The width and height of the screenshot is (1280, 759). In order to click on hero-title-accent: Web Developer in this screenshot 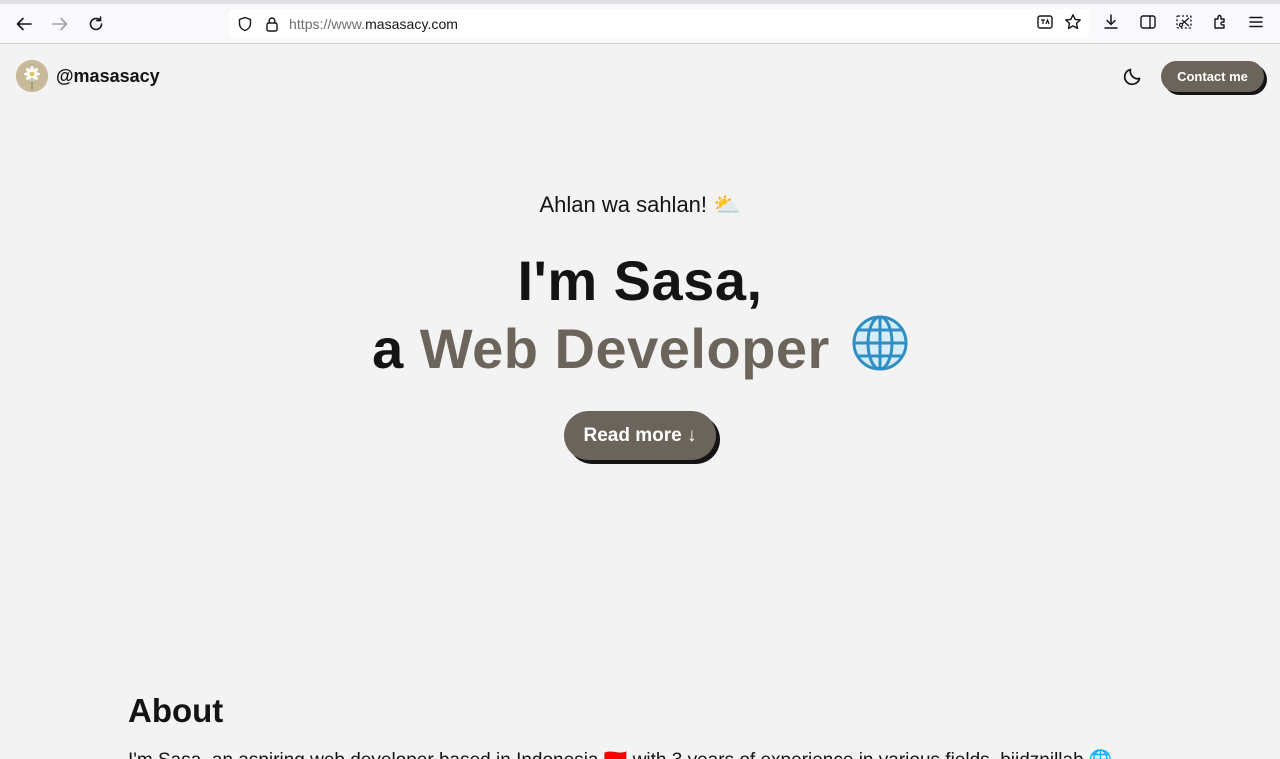, I will do `click(624, 348)`.